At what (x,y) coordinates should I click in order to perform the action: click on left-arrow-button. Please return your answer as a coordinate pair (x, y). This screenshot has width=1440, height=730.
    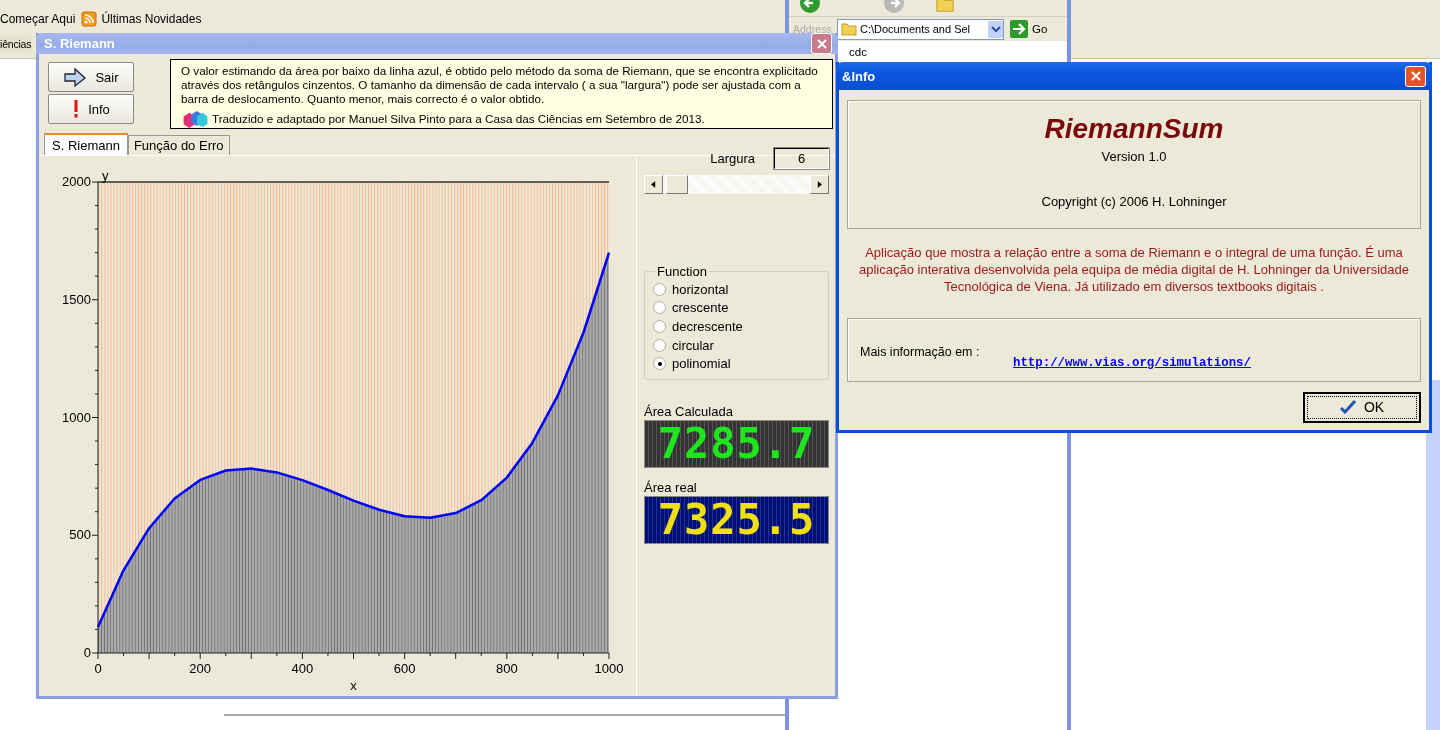
    Looking at the image, I should click on (653, 184).